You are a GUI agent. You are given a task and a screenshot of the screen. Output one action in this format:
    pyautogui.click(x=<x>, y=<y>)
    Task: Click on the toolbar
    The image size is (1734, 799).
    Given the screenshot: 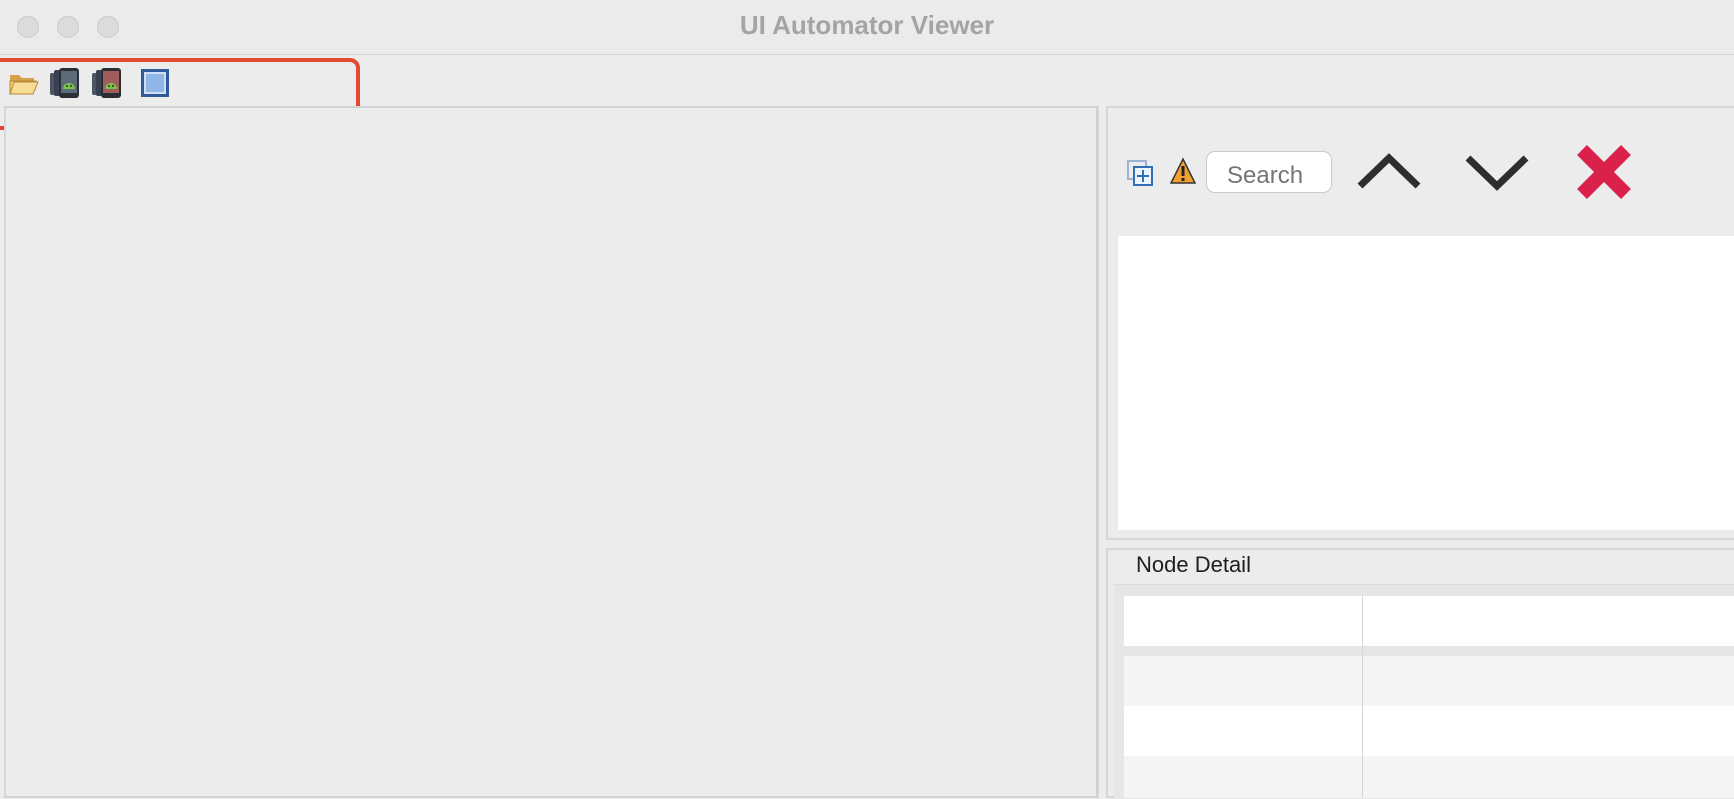 What is the action you would take?
    pyautogui.click(x=867, y=81)
    